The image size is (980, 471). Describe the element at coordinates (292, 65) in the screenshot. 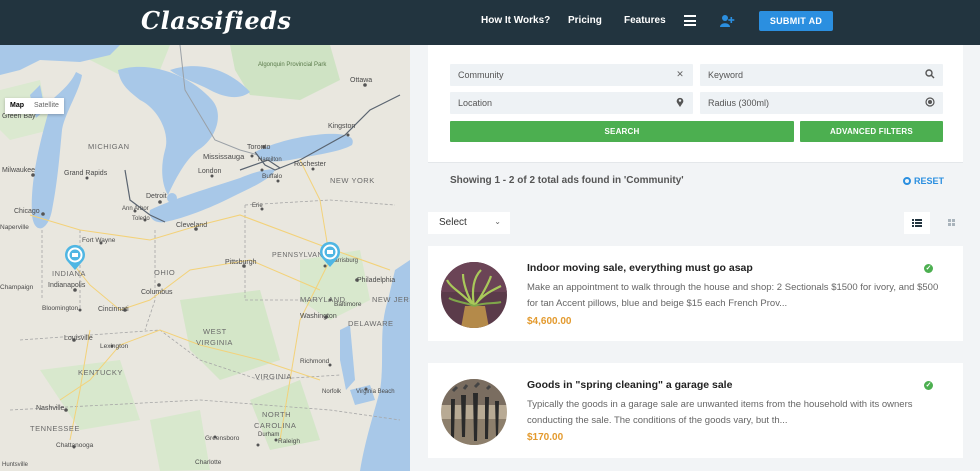

I see `map-label-algonquin: Algonquin Provincial Park` at that location.